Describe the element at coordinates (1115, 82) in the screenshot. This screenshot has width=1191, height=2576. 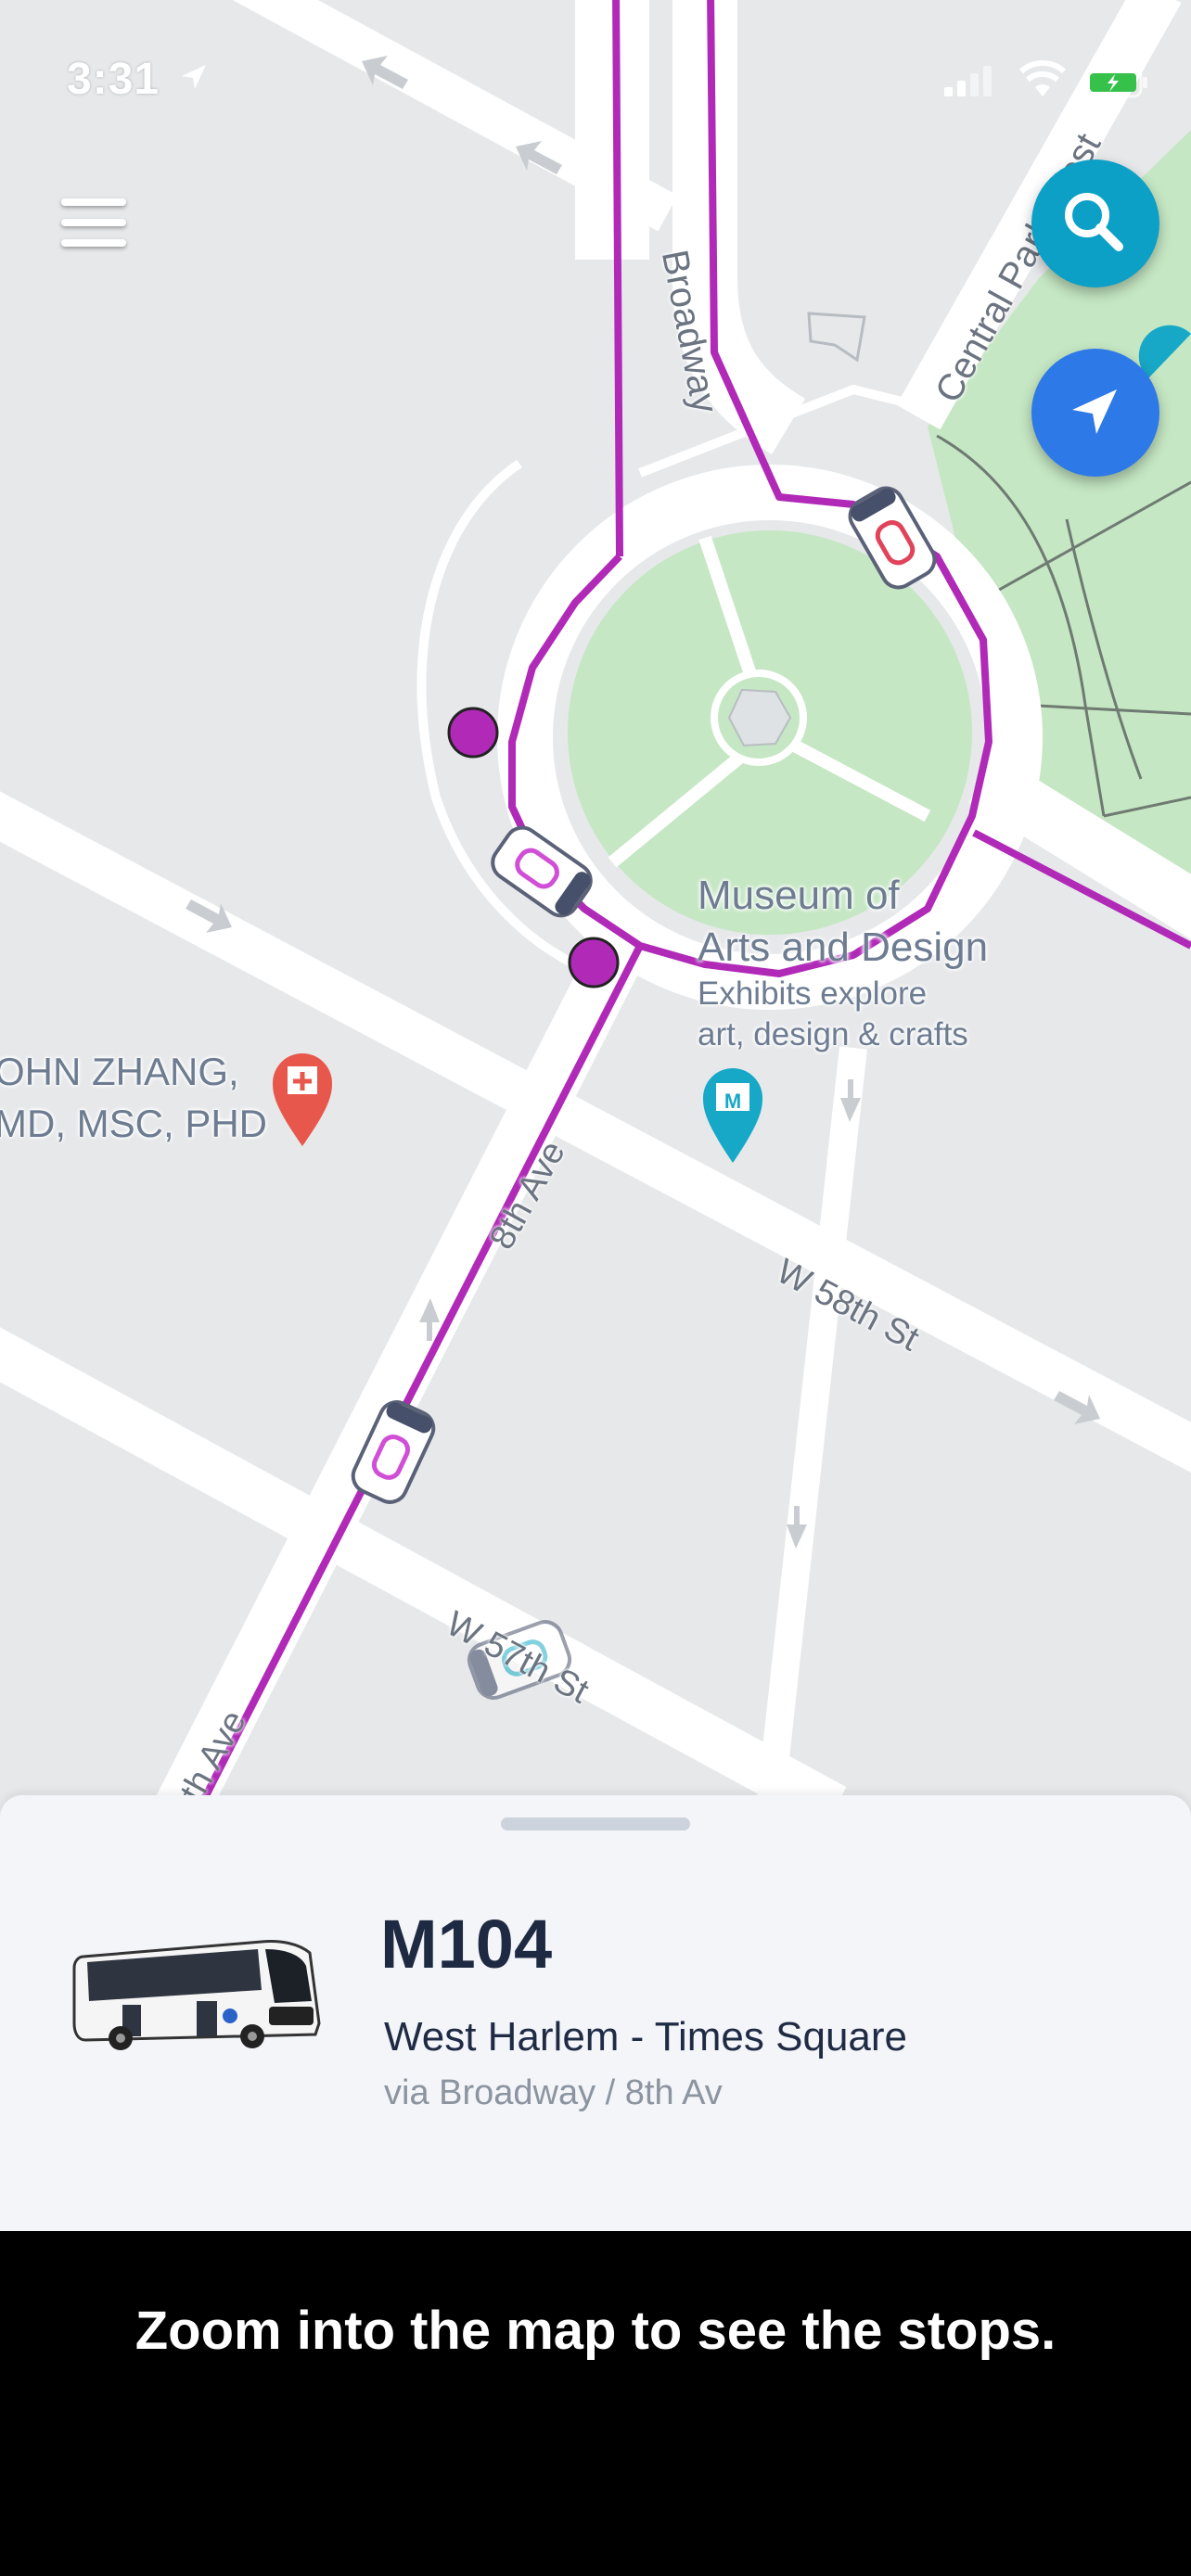
I see `battery-icon` at that location.